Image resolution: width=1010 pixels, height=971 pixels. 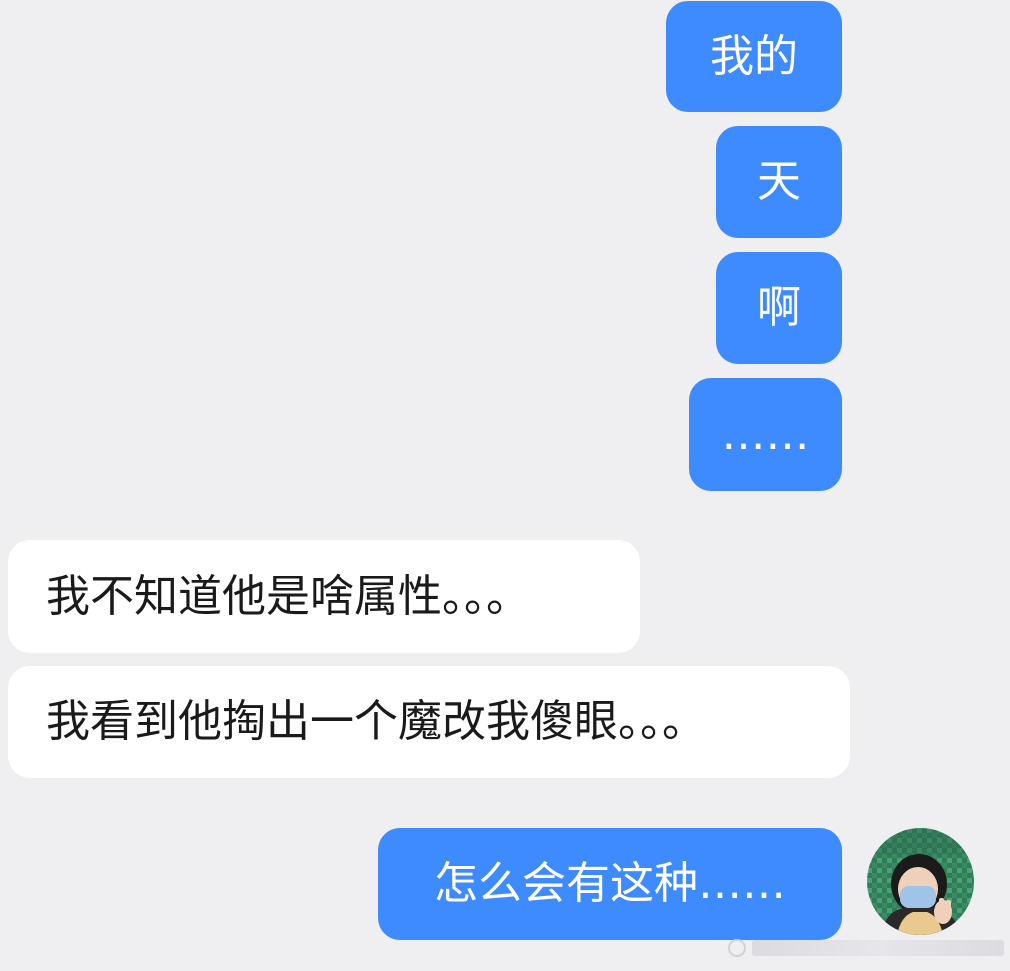 I want to click on message-bubble-outgoing: 我的, so click(x=754, y=56).